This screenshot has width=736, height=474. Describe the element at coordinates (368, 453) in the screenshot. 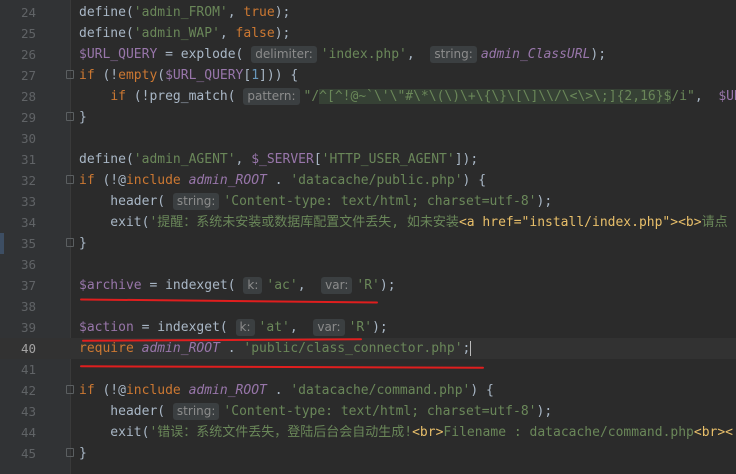

I see `code-line-45: 45}` at that location.